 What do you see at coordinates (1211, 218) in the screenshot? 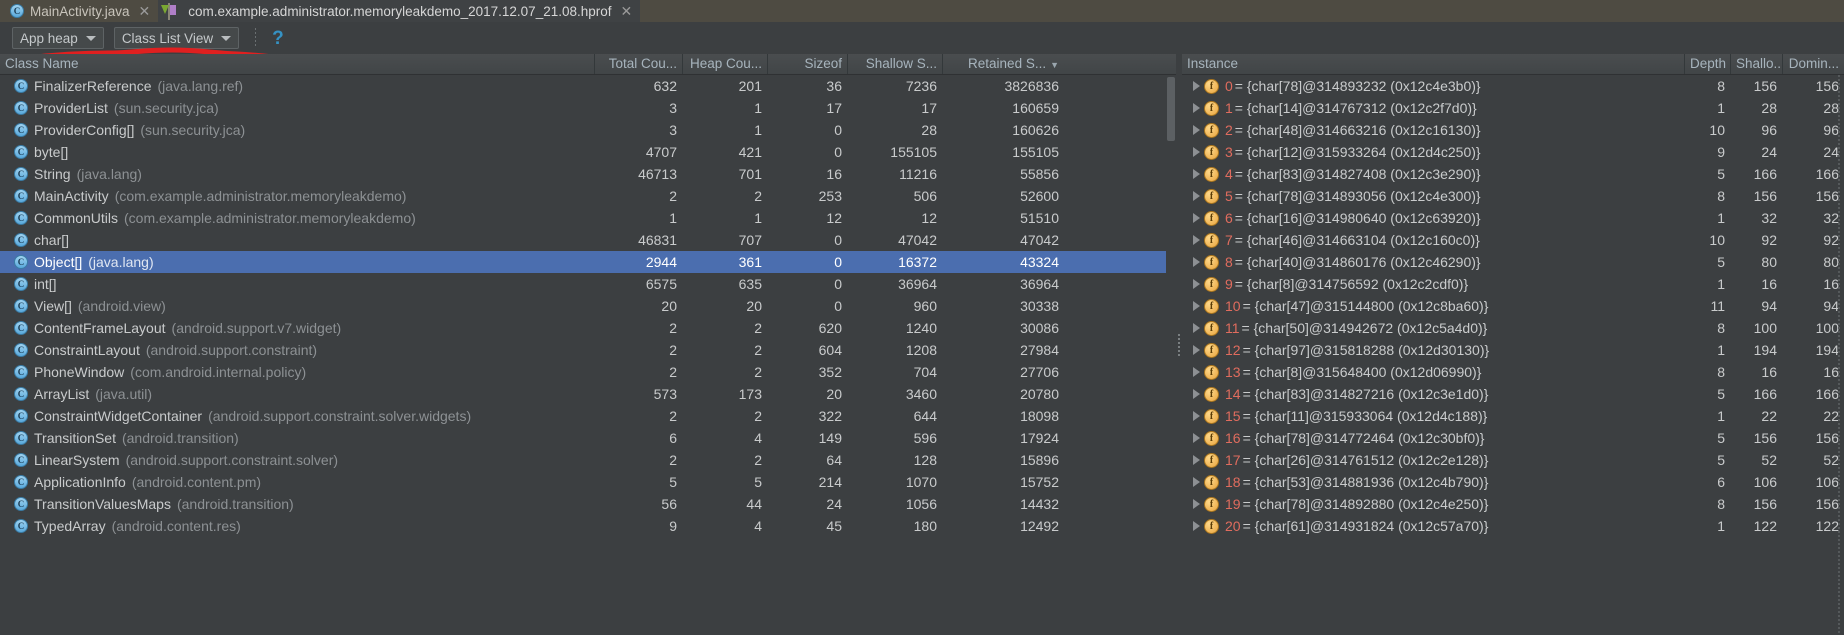
I see `field-instance-icon: f` at bounding box center [1211, 218].